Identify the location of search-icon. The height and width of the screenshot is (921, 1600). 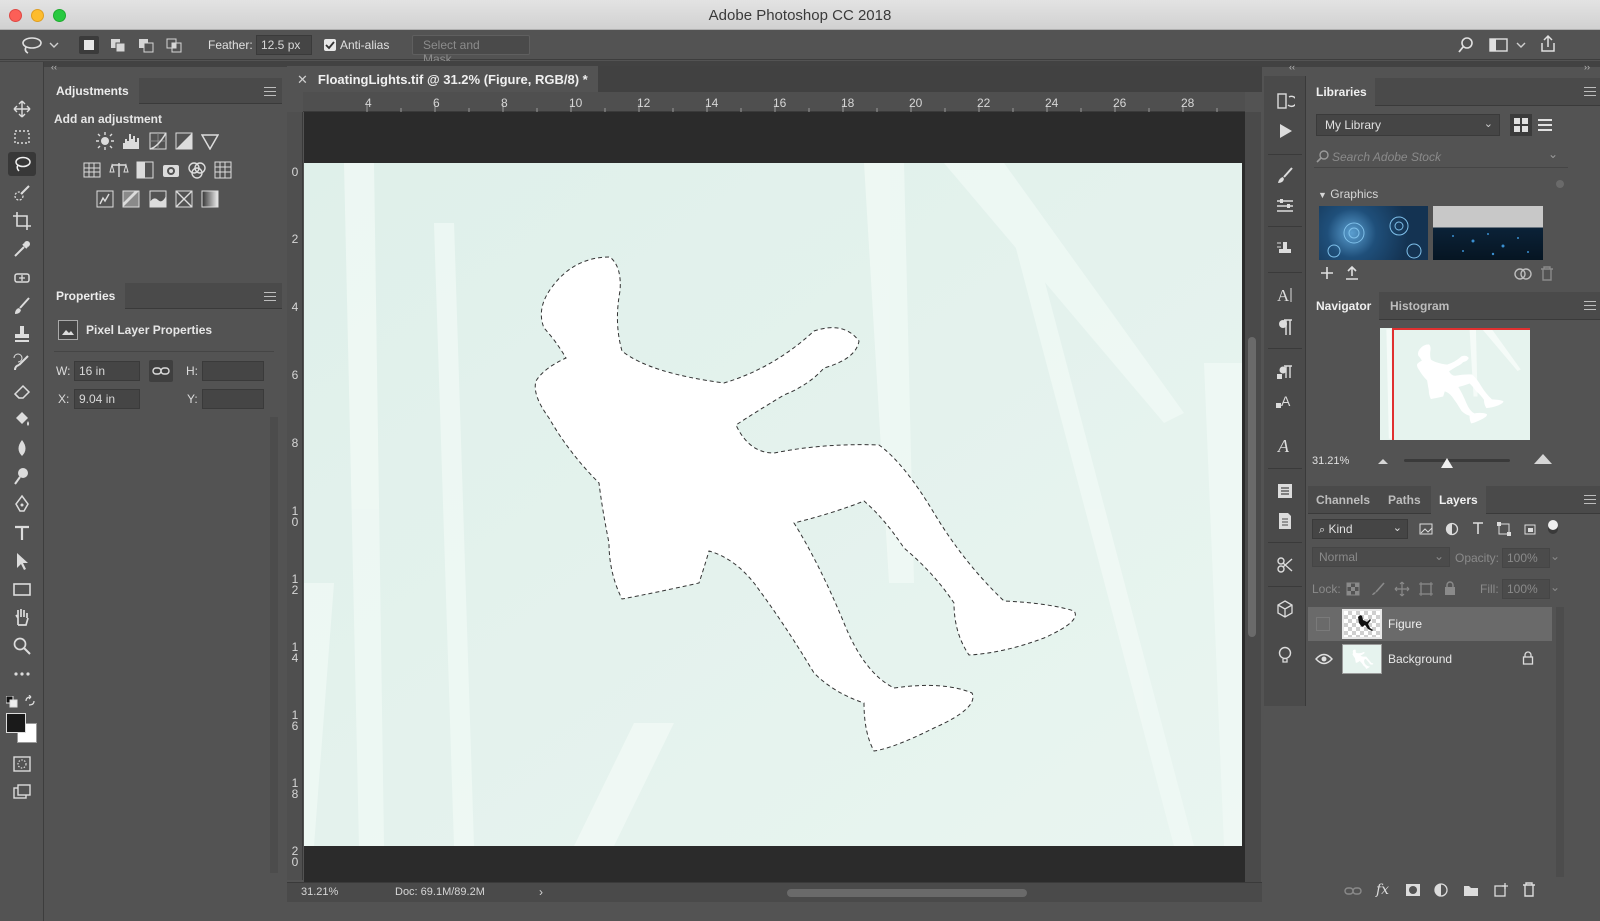
(1466, 45).